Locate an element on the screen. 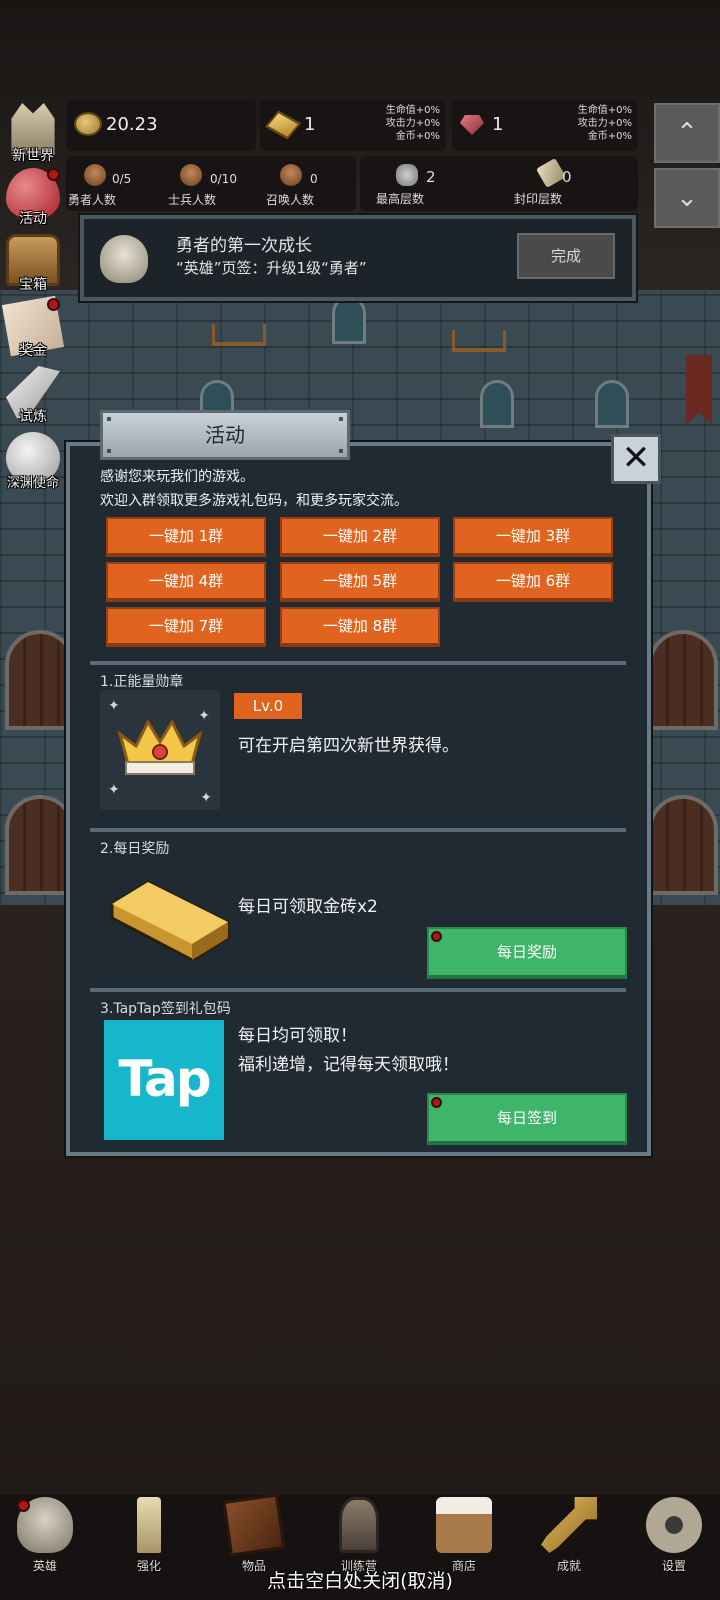 This screenshot has height=1600, width=720. medal-frame: ✦ ✦ ✦ ✦ is located at coordinates (160, 750).